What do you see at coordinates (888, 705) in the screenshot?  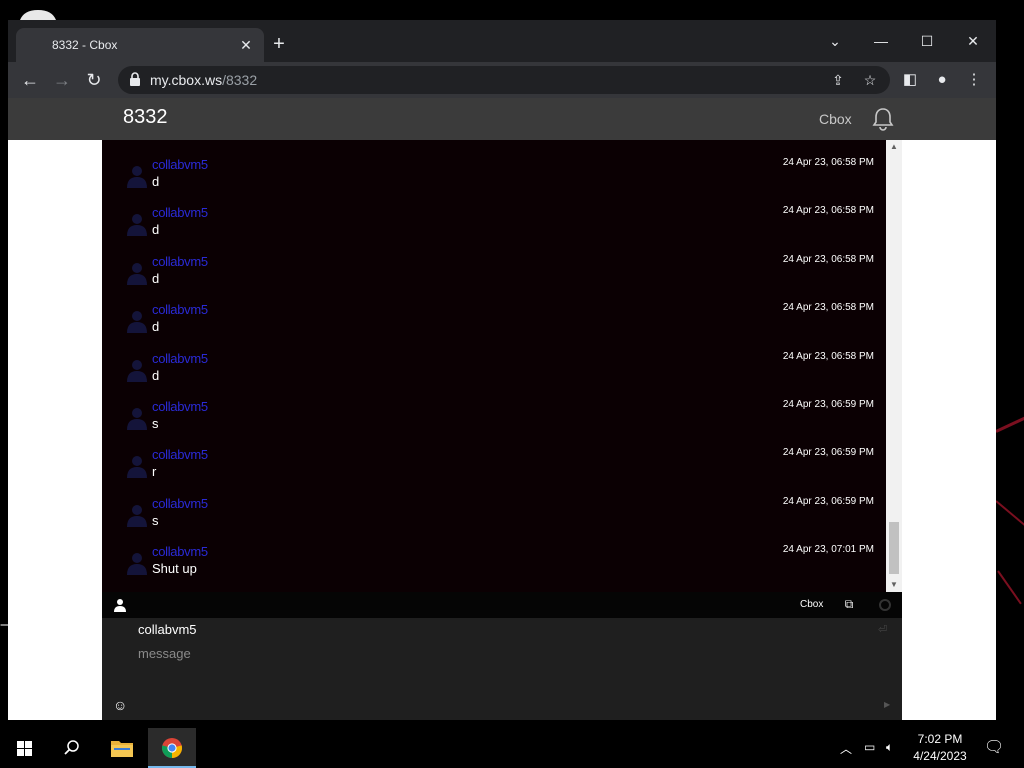 I see `send-arrow-icon: ▶` at bounding box center [888, 705].